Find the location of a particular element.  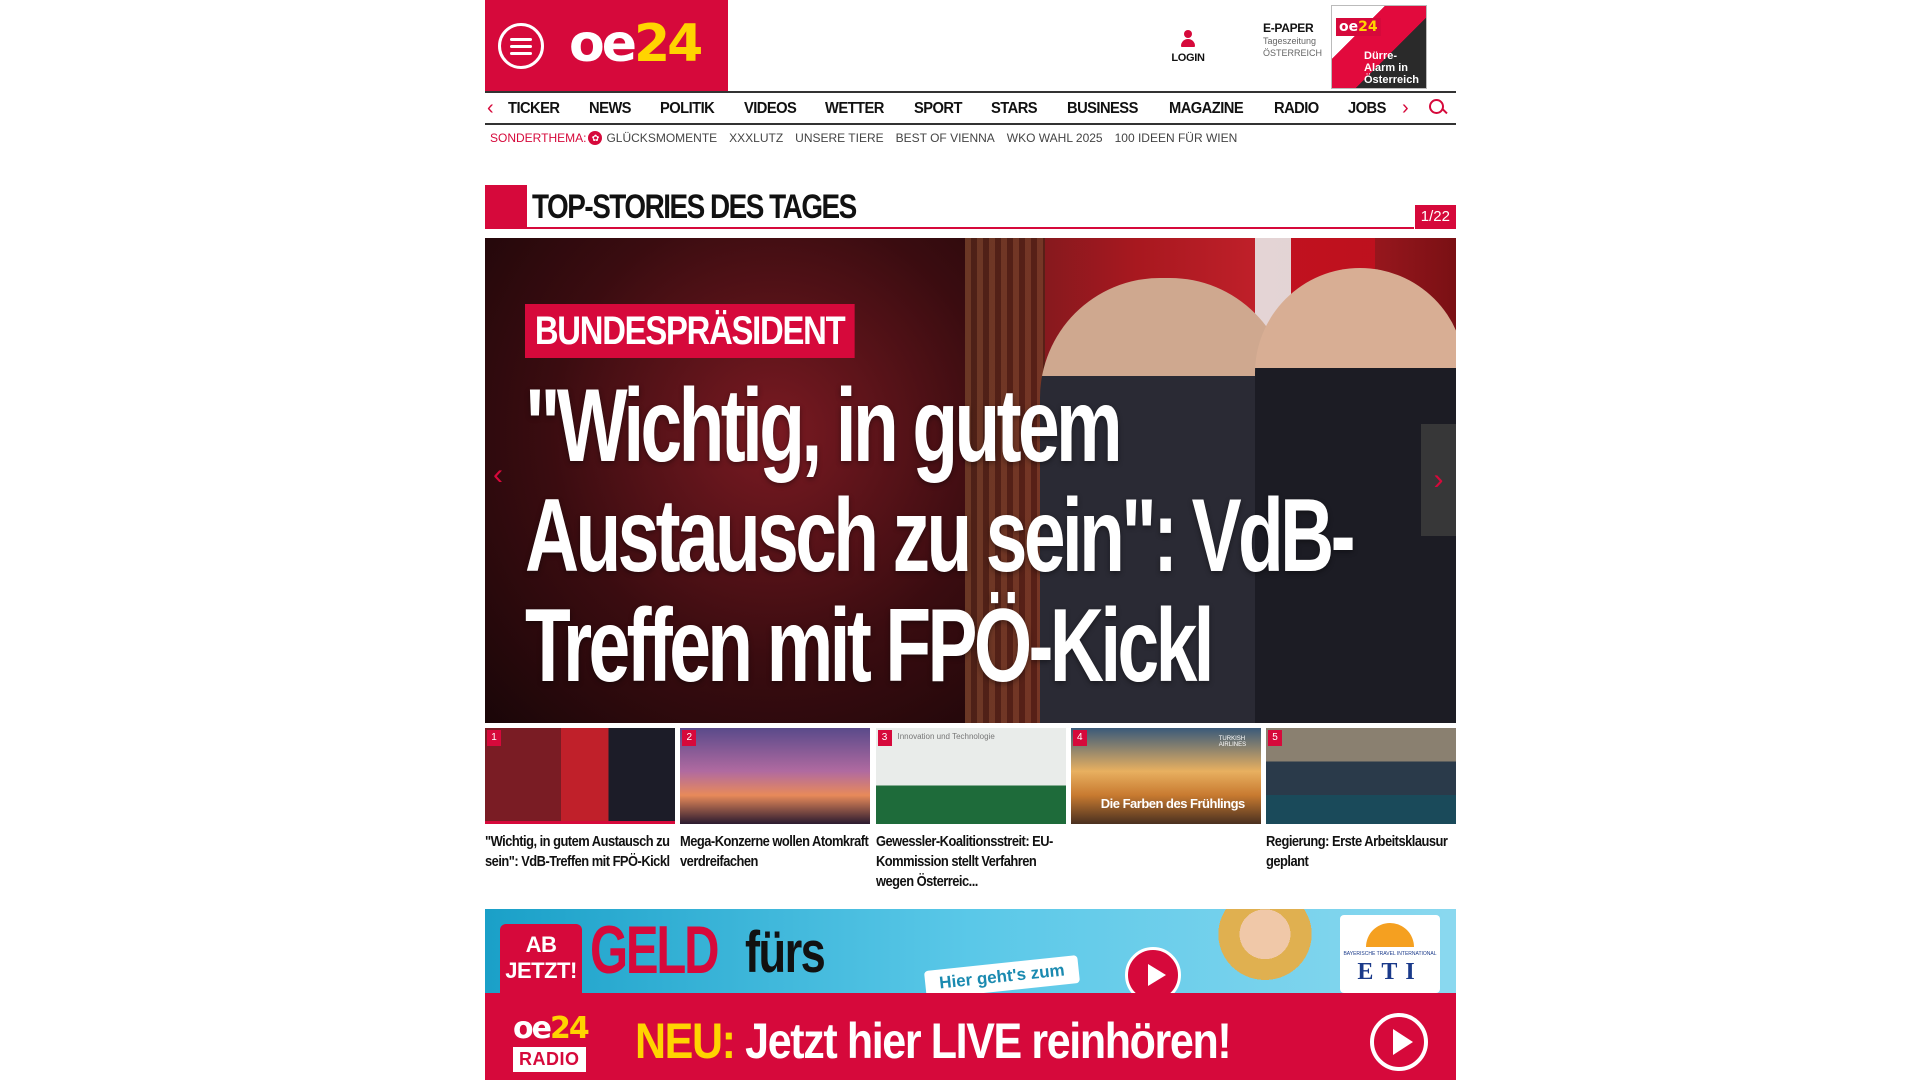

radio-play-icon is located at coordinates (1399, 1042).